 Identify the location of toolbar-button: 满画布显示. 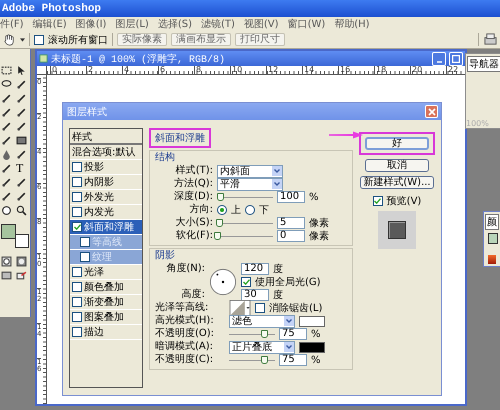
(201, 39).